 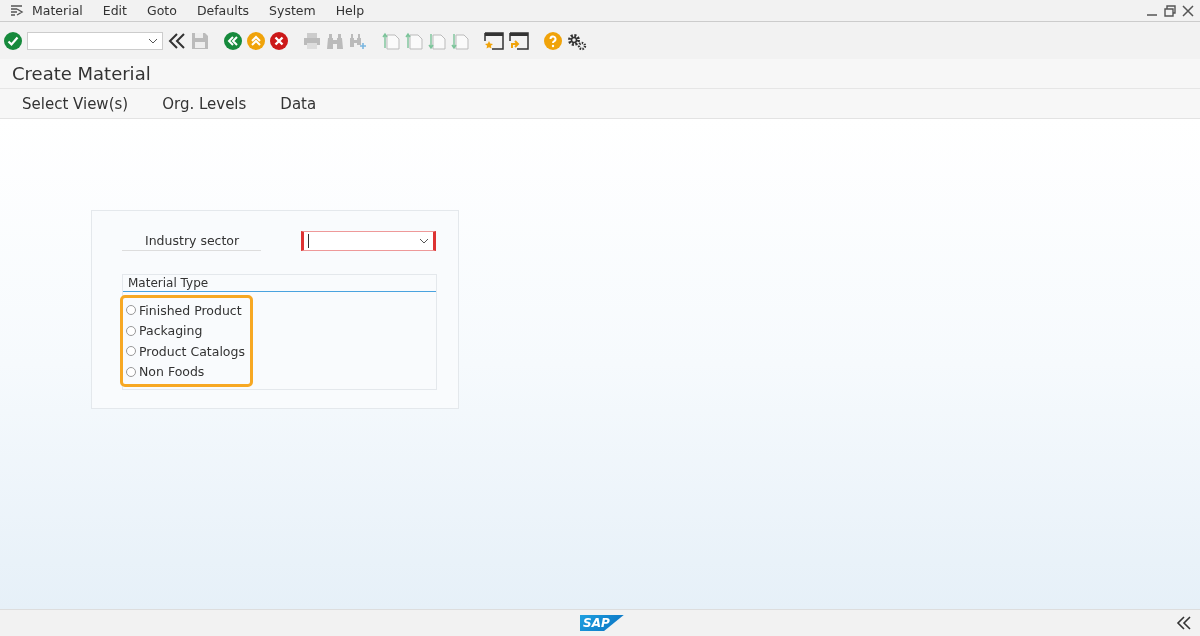 What do you see at coordinates (292, 10) in the screenshot?
I see `menu-item: System` at bounding box center [292, 10].